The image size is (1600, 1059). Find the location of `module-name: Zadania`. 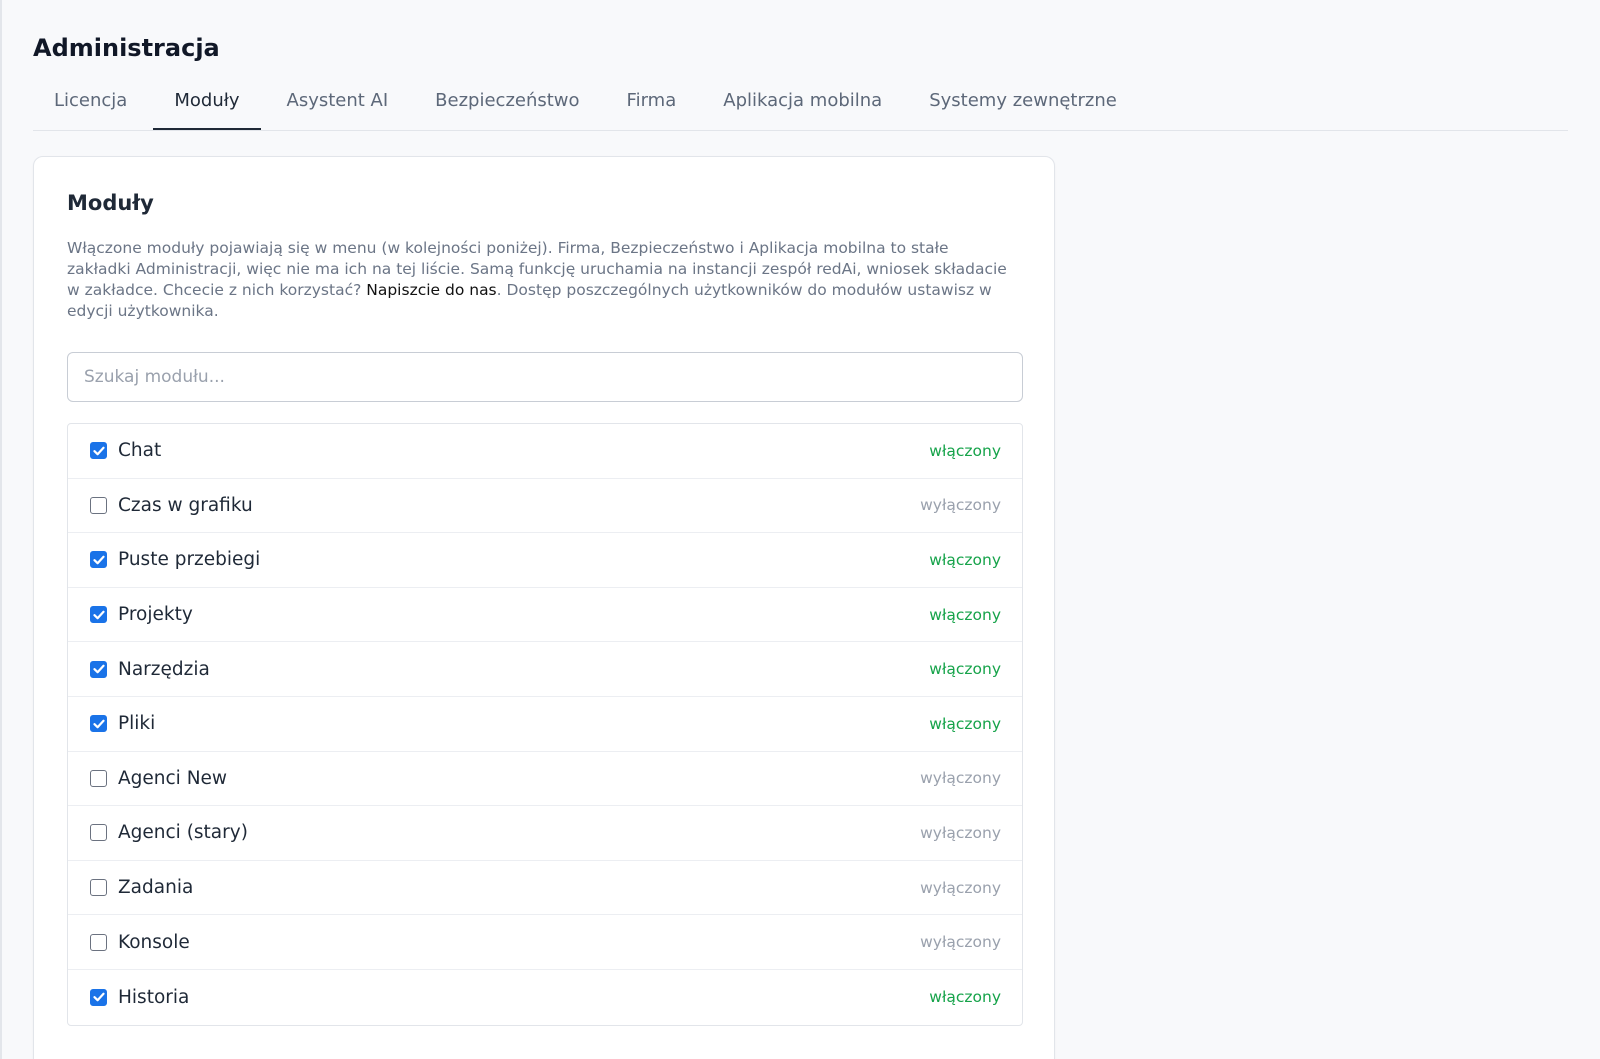

module-name: Zadania is located at coordinates (156, 888).